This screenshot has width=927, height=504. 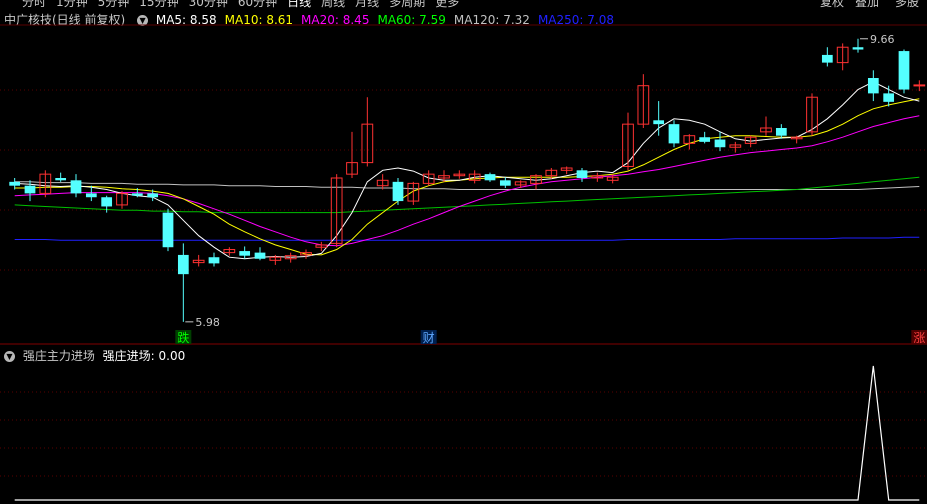 I want to click on ma120-line, so click(x=467, y=185).